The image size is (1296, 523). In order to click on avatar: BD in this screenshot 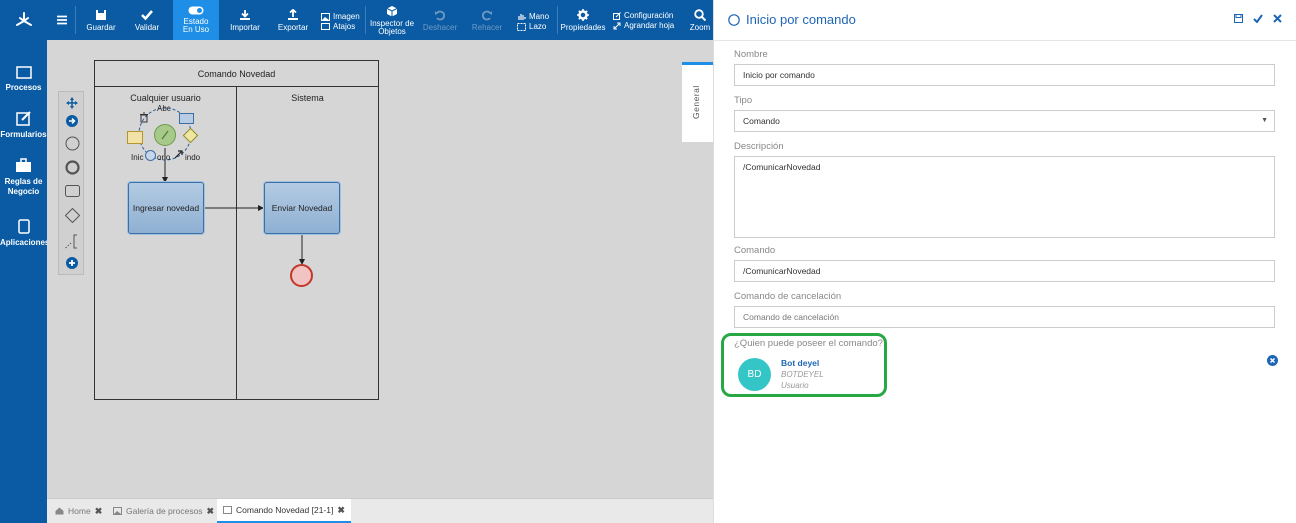, I will do `click(754, 374)`.